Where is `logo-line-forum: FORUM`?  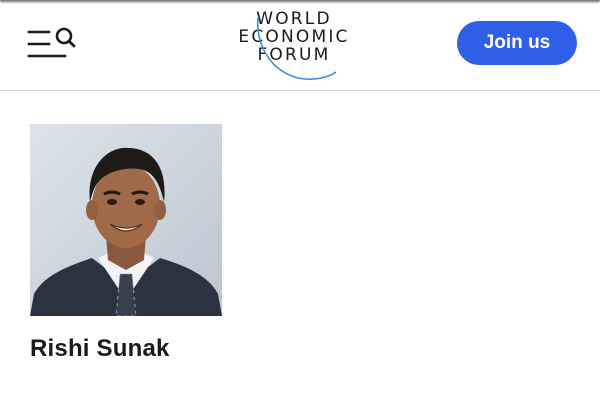
logo-line-forum: FORUM is located at coordinates (294, 55).